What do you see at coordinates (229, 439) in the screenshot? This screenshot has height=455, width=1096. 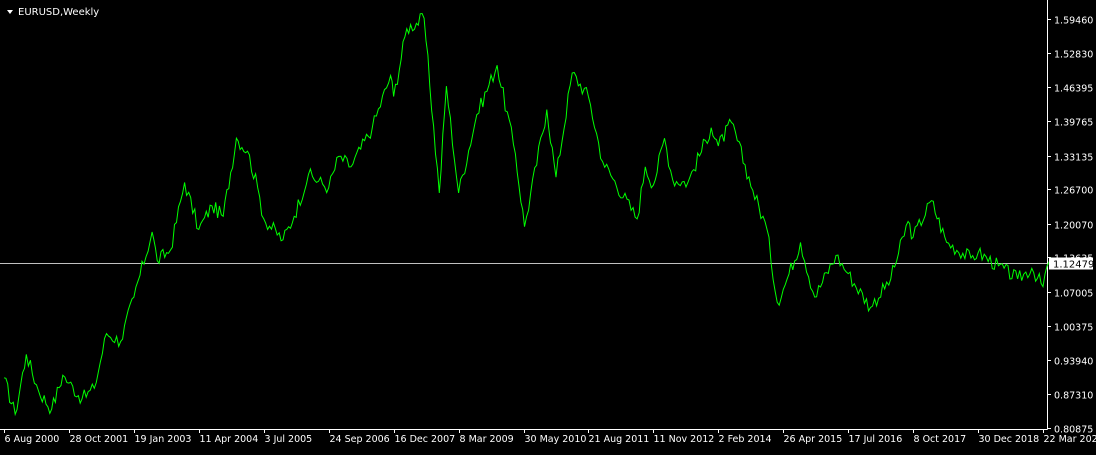 I see `x-tick-label: 11 Apr 2004` at bounding box center [229, 439].